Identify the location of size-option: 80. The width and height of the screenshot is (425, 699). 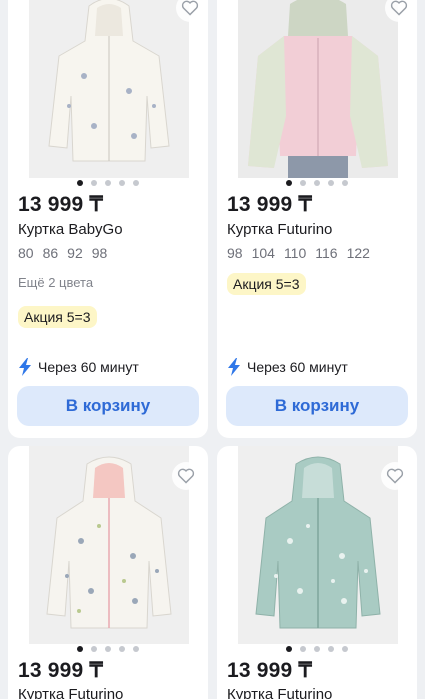
(26, 253).